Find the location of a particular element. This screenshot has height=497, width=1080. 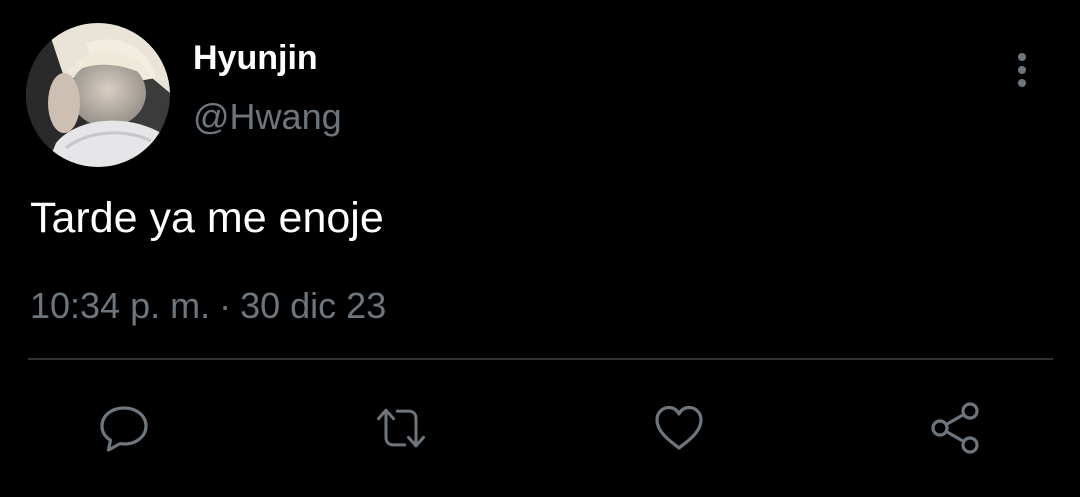

heart-icon is located at coordinates (679, 427).